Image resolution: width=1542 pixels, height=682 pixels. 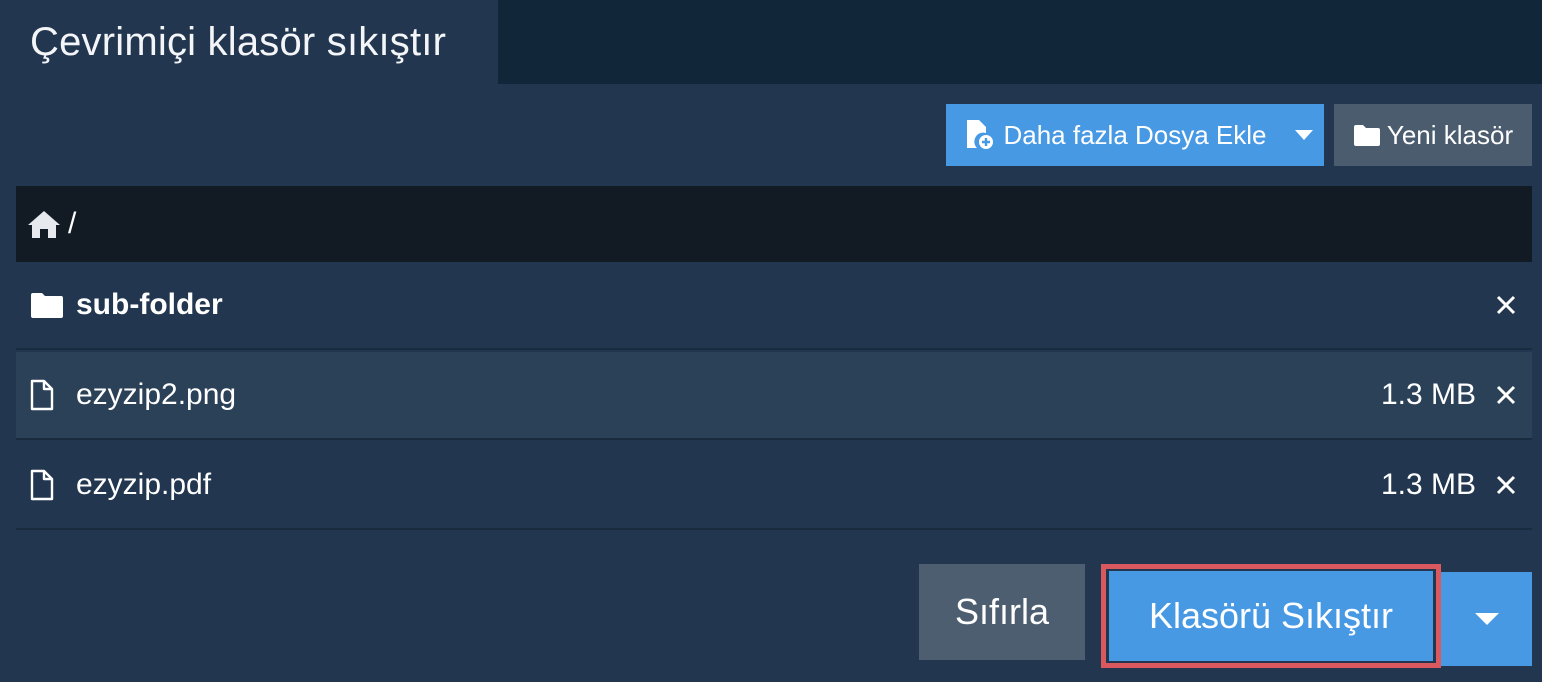 What do you see at coordinates (774, 306) in the screenshot?
I see `list-item-folder: sub-folder` at bounding box center [774, 306].